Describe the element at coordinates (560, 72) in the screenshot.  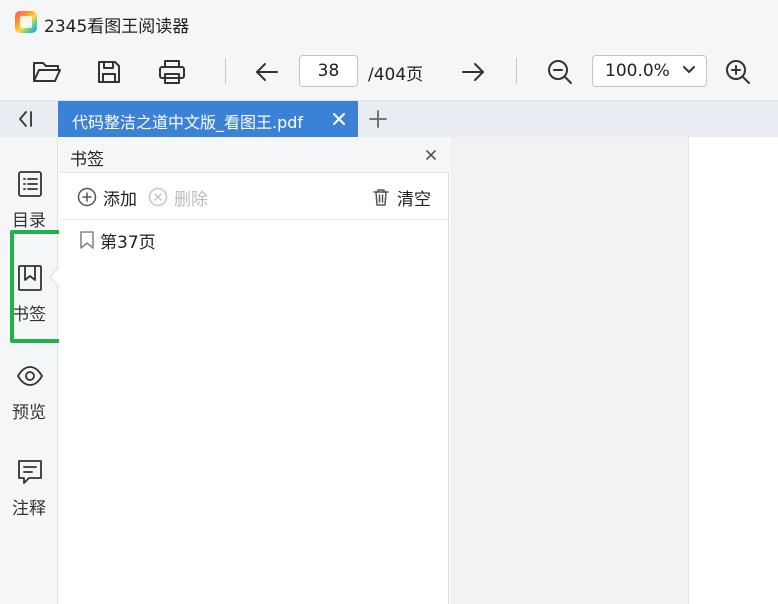
I see `zoom-out-icon` at that location.